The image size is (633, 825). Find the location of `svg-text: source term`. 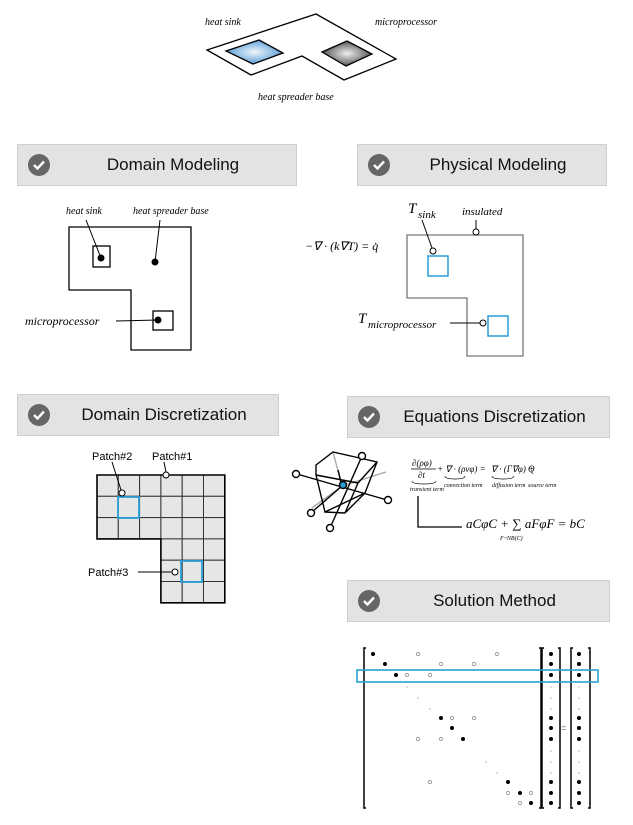

svg-text: source term is located at coordinates (542, 486).